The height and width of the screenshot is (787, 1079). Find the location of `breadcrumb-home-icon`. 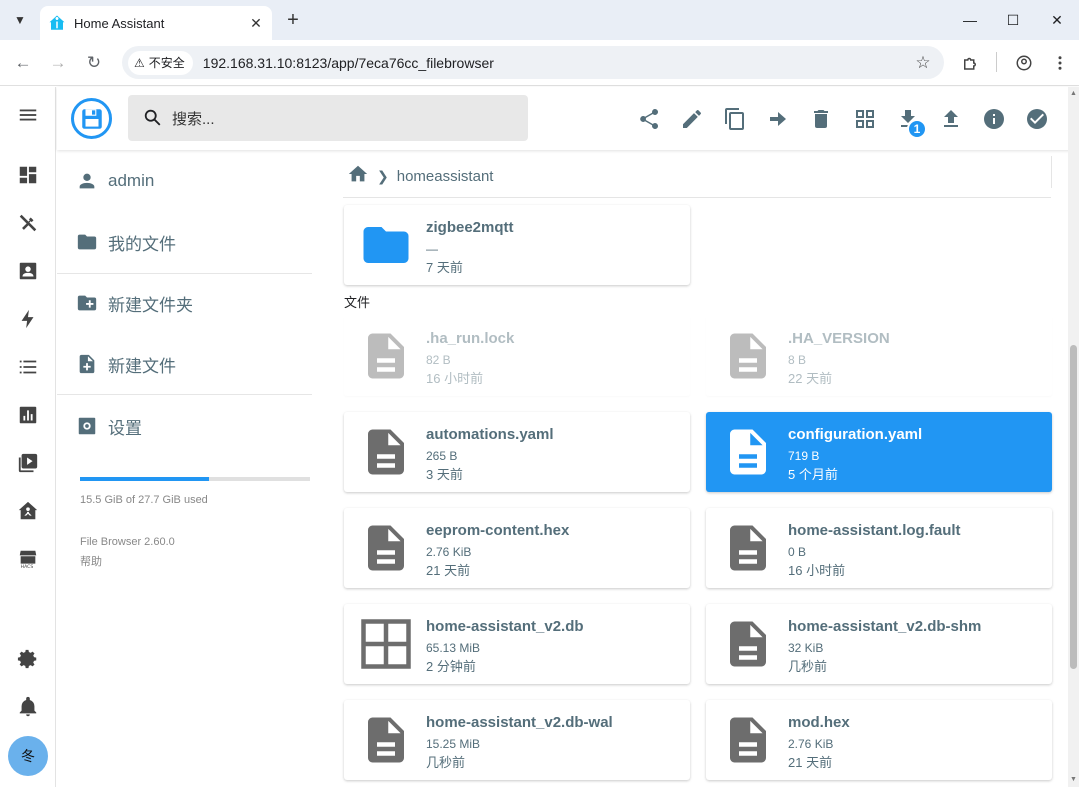

breadcrumb-home-icon is located at coordinates (358, 176).